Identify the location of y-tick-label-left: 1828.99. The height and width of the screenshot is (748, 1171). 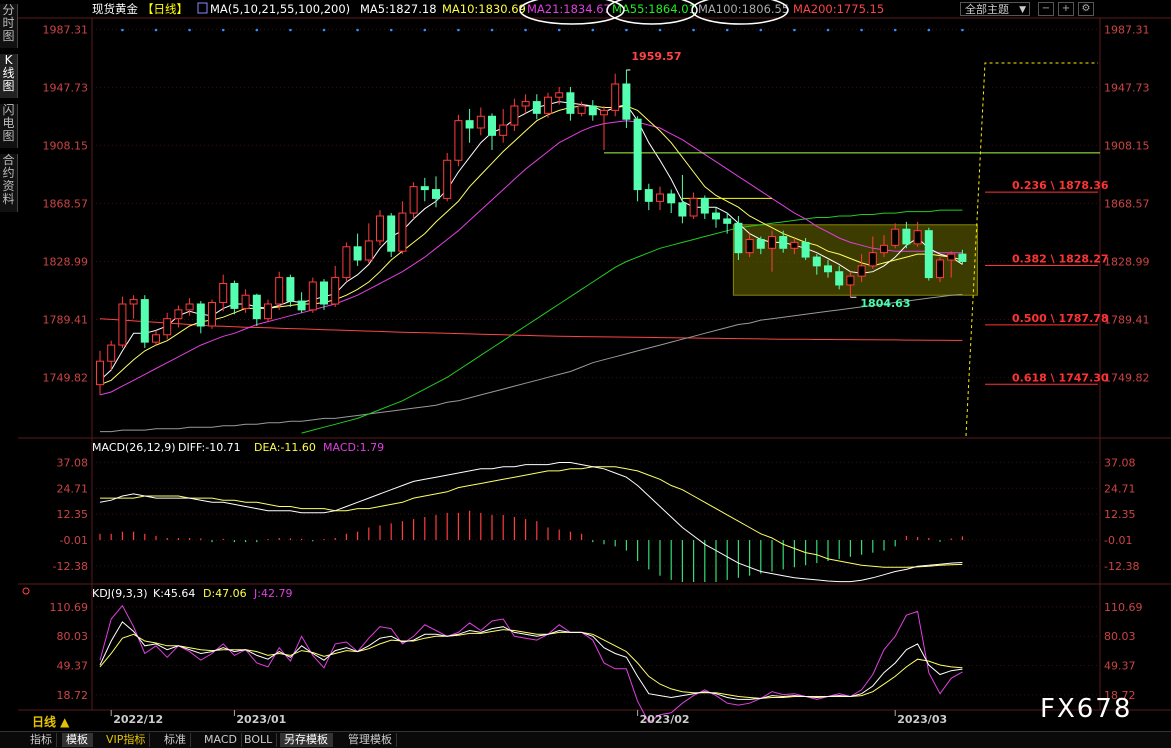
(66, 261).